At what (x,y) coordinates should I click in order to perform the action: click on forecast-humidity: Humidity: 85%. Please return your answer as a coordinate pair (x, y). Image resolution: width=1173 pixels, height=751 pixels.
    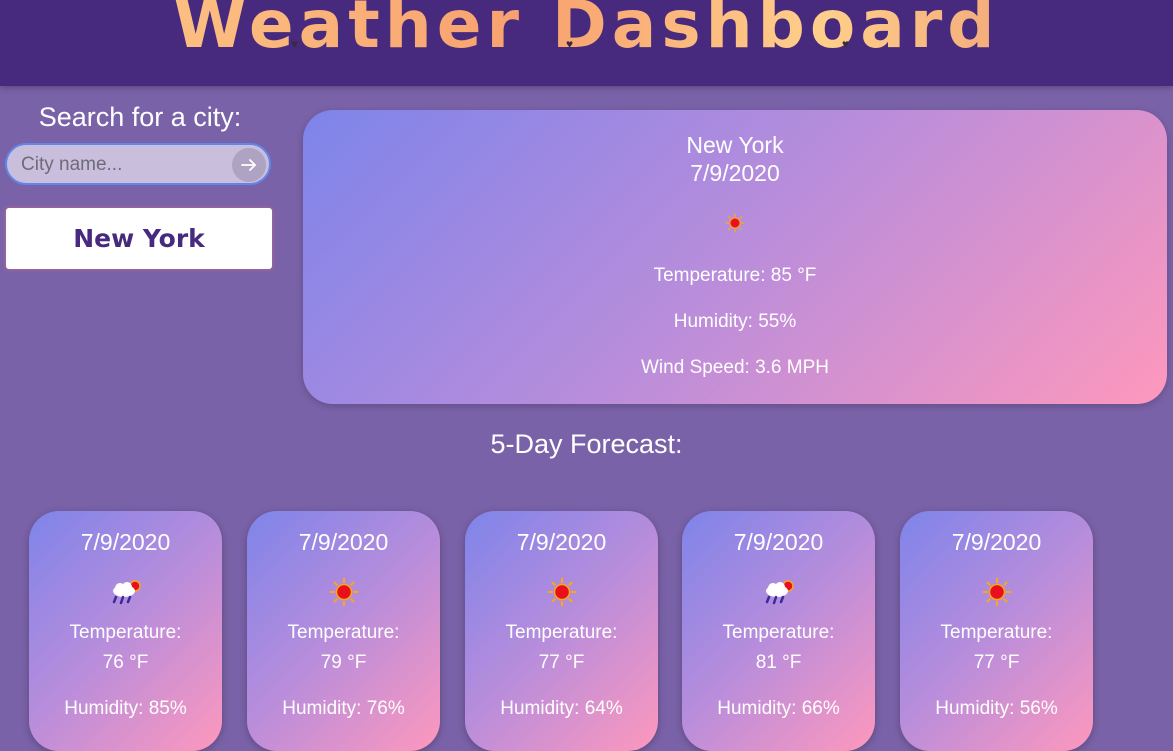
    Looking at the image, I should click on (125, 708).